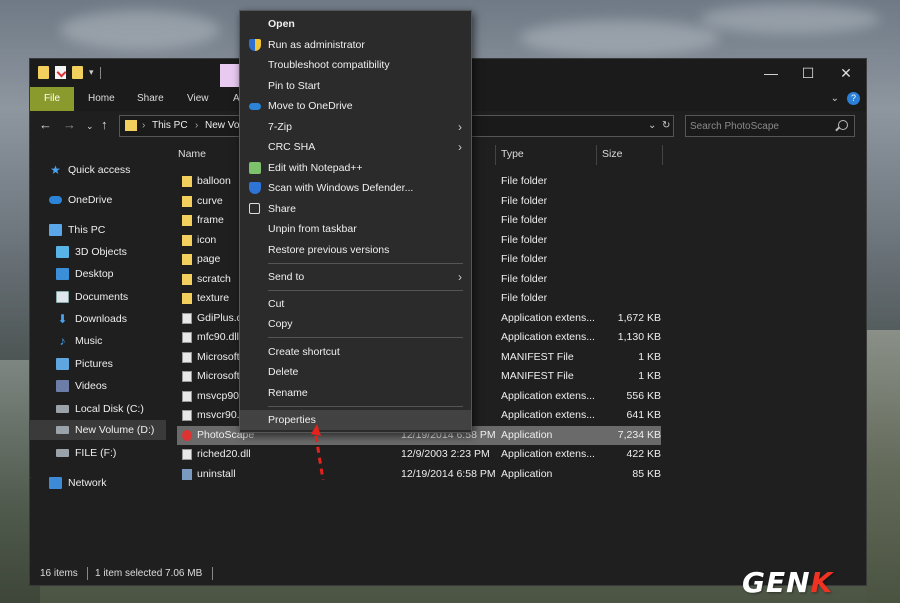  I want to click on nav-item-desktop: Desktop, so click(85, 274).